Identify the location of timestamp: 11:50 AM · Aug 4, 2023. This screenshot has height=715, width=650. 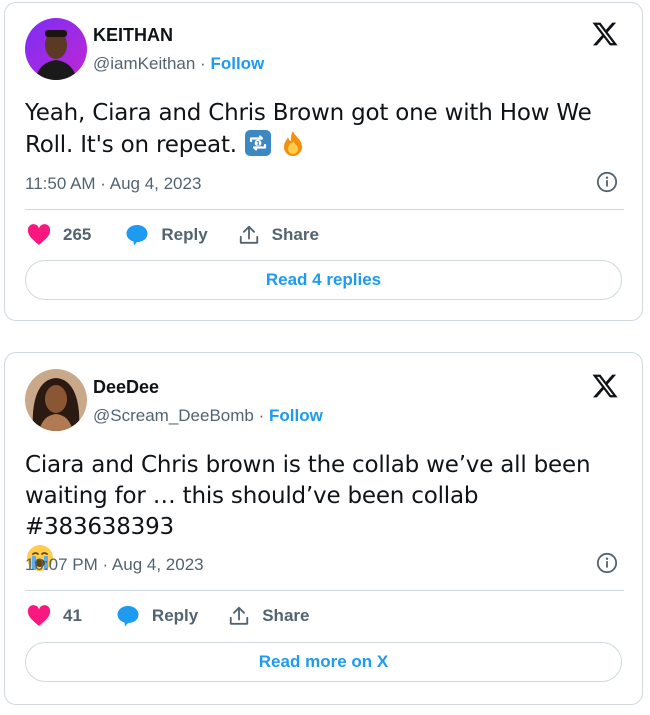
(113, 184).